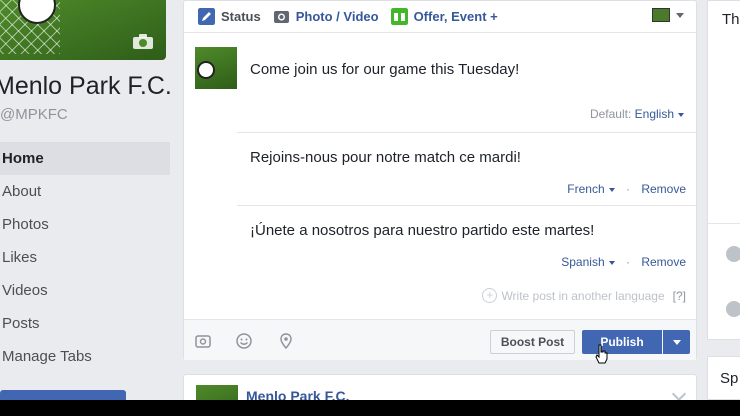  I want to click on publish-options-button, so click(676, 342).